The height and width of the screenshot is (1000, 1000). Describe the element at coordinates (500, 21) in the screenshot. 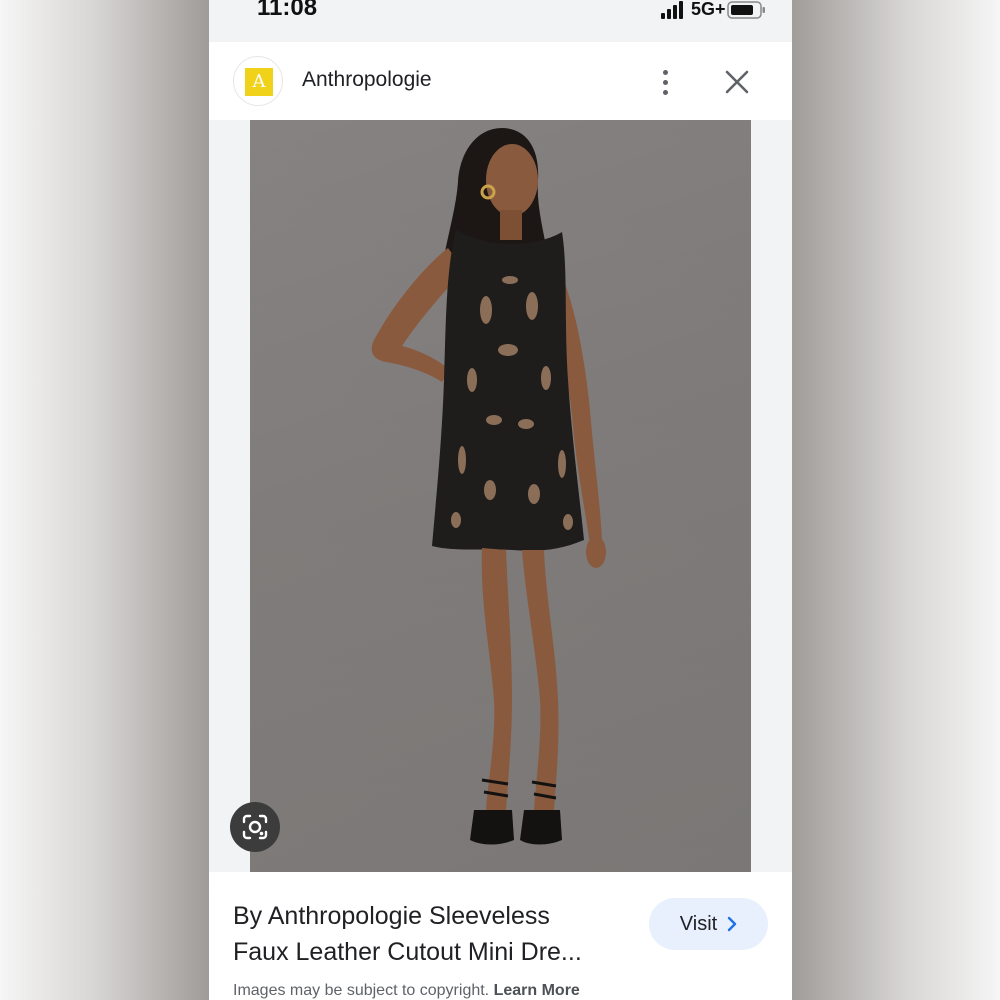

I see `status-bar: 11:08 5G+` at that location.